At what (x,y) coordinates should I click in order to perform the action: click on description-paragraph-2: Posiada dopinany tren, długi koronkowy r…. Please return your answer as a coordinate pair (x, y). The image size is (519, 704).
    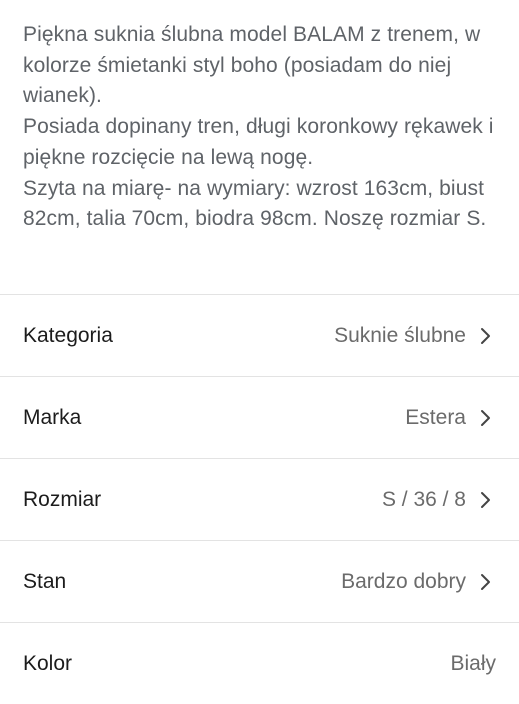
    Looking at the image, I should click on (258, 142).